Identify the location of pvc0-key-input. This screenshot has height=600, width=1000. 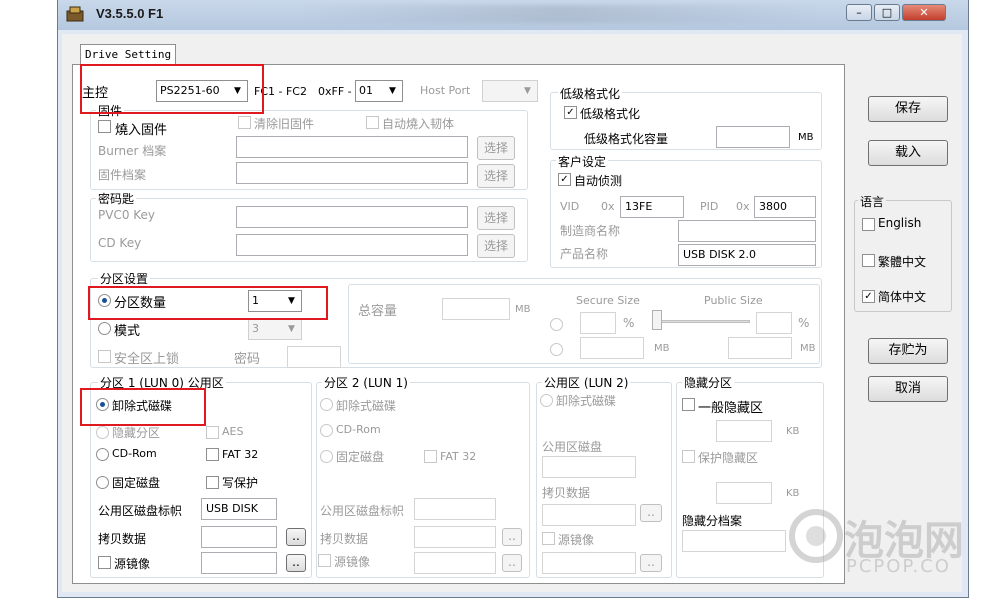
(352, 217).